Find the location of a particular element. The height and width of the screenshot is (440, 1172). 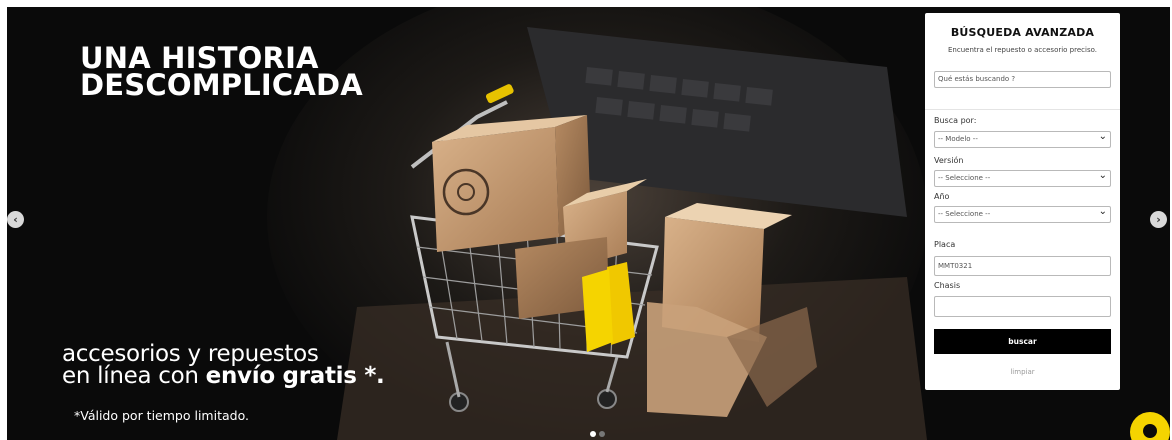

panel-title: BÚSQUEDA AVANZADA is located at coordinates (1022, 32).